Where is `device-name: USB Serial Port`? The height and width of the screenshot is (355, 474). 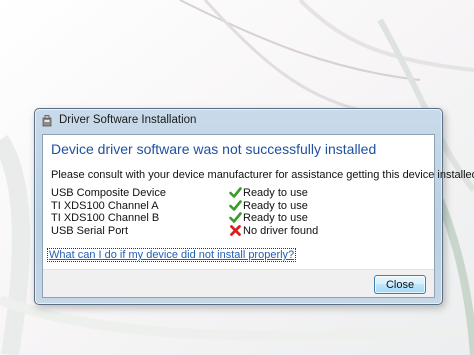
device-name: USB Serial Port is located at coordinates (90, 230).